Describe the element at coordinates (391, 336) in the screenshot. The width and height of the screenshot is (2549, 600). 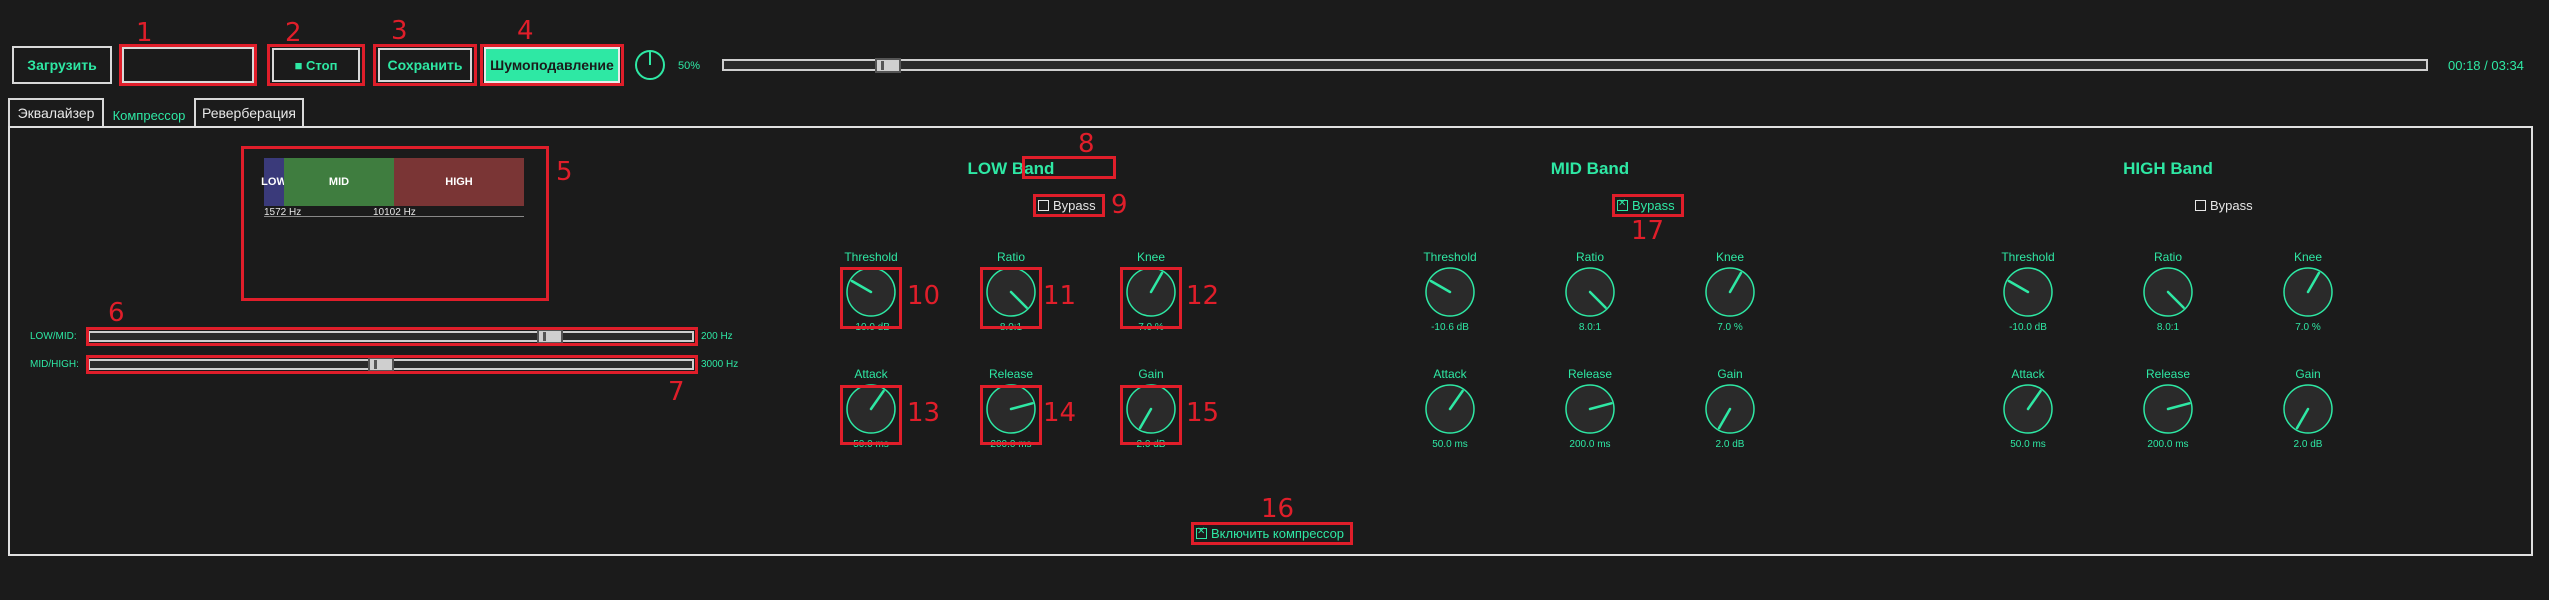
I see `low-mid-slider` at that location.